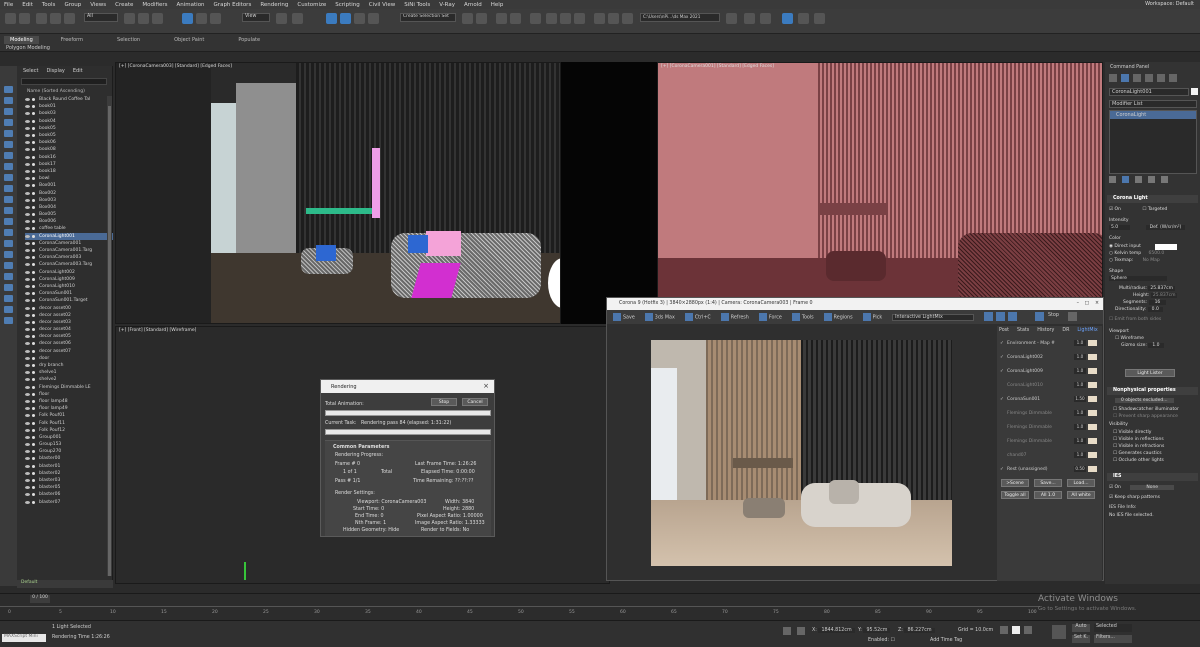 The width and height of the screenshot is (1200, 647). What do you see at coordinates (274, 5) in the screenshot?
I see `menu-rendering: Rendering` at bounding box center [274, 5].